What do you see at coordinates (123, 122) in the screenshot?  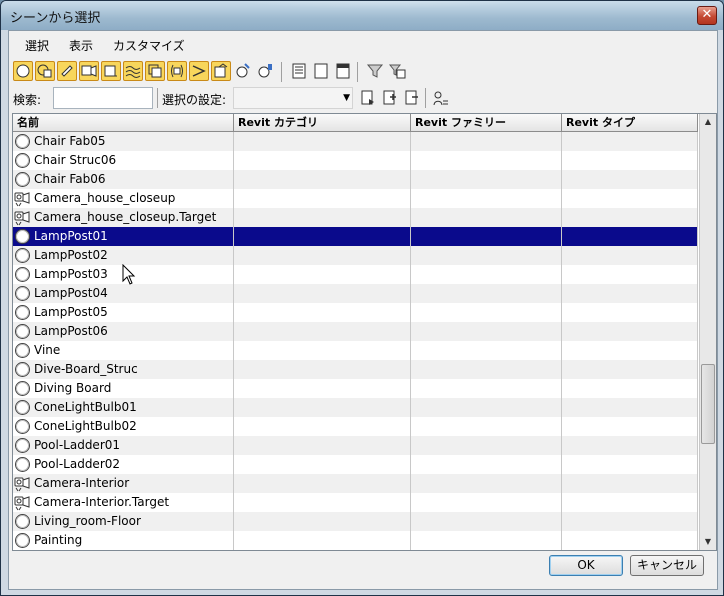 I see `column-header-name: 名前` at bounding box center [123, 122].